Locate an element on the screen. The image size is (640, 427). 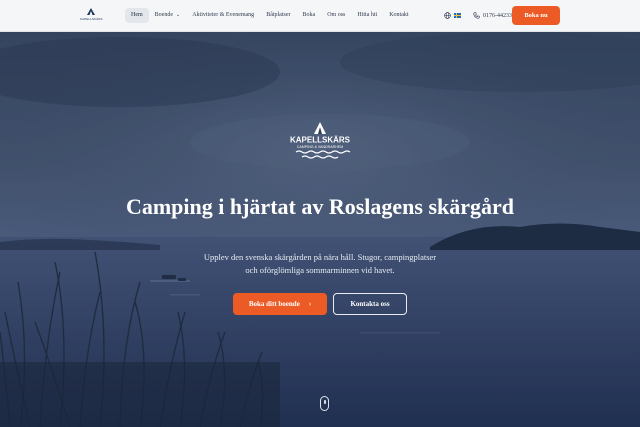
nav-label: Boende is located at coordinates (163, 15).